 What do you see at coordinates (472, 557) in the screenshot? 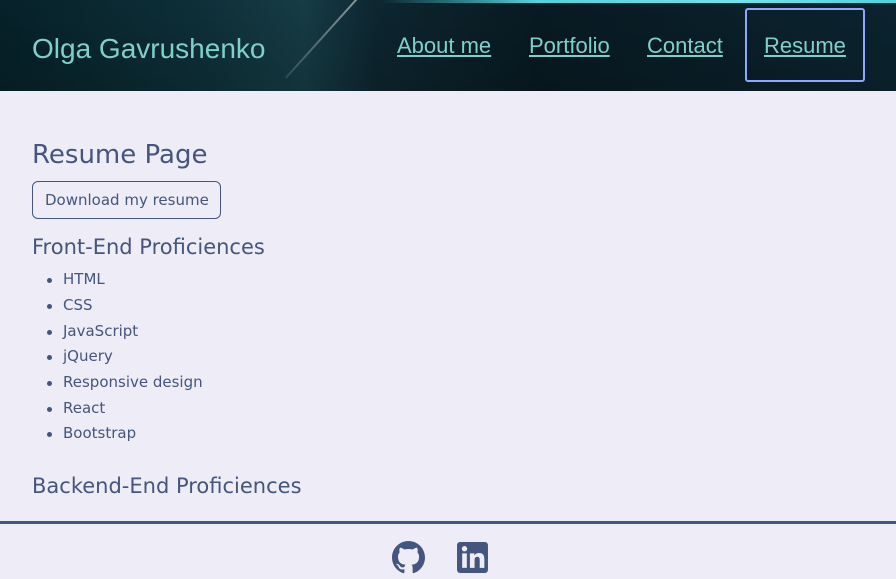
I see `linkedin-icon` at bounding box center [472, 557].